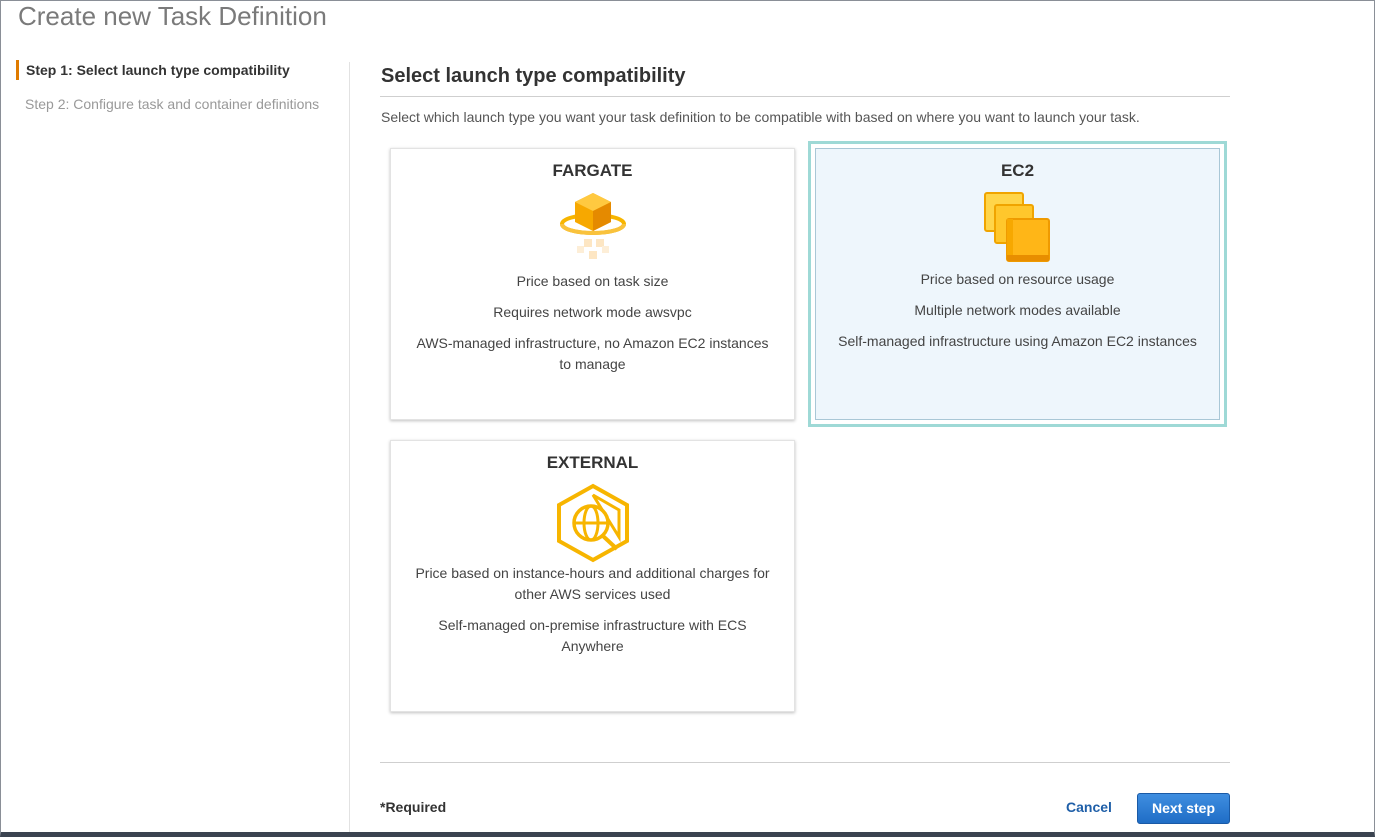 Image resolution: width=1375 pixels, height=837 pixels. What do you see at coordinates (349, 447) in the screenshot?
I see `sidebar-divider` at bounding box center [349, 447].